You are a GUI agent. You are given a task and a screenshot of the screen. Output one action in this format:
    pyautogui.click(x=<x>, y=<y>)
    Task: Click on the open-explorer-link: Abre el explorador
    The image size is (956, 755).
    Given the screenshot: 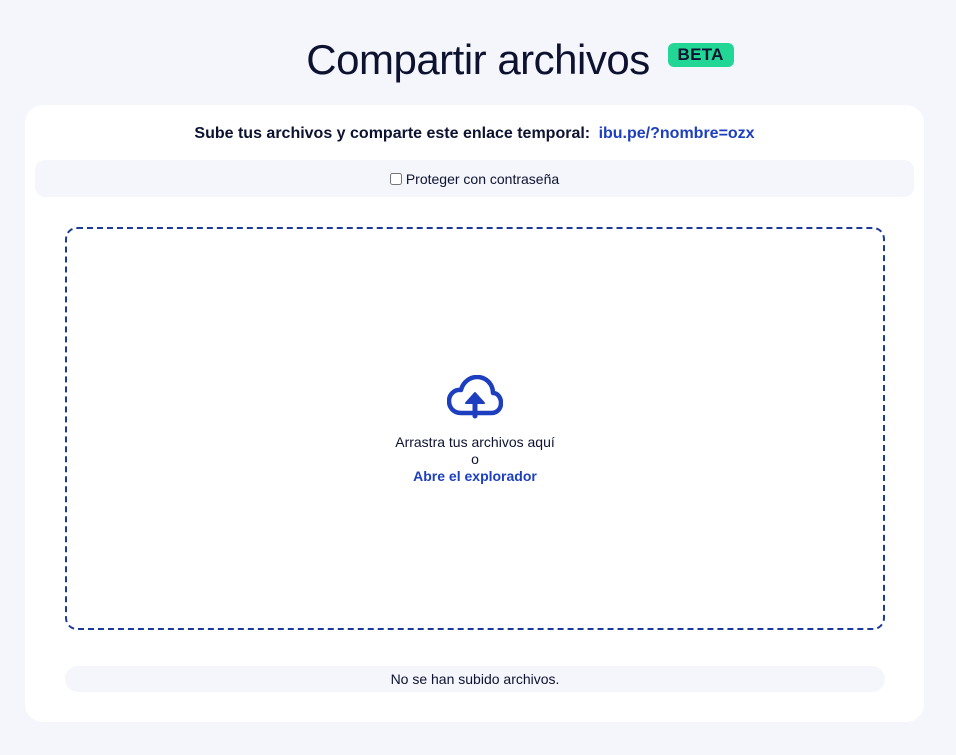 What is the action you would take?
    pyautogui.click(x=475, y=476)
    